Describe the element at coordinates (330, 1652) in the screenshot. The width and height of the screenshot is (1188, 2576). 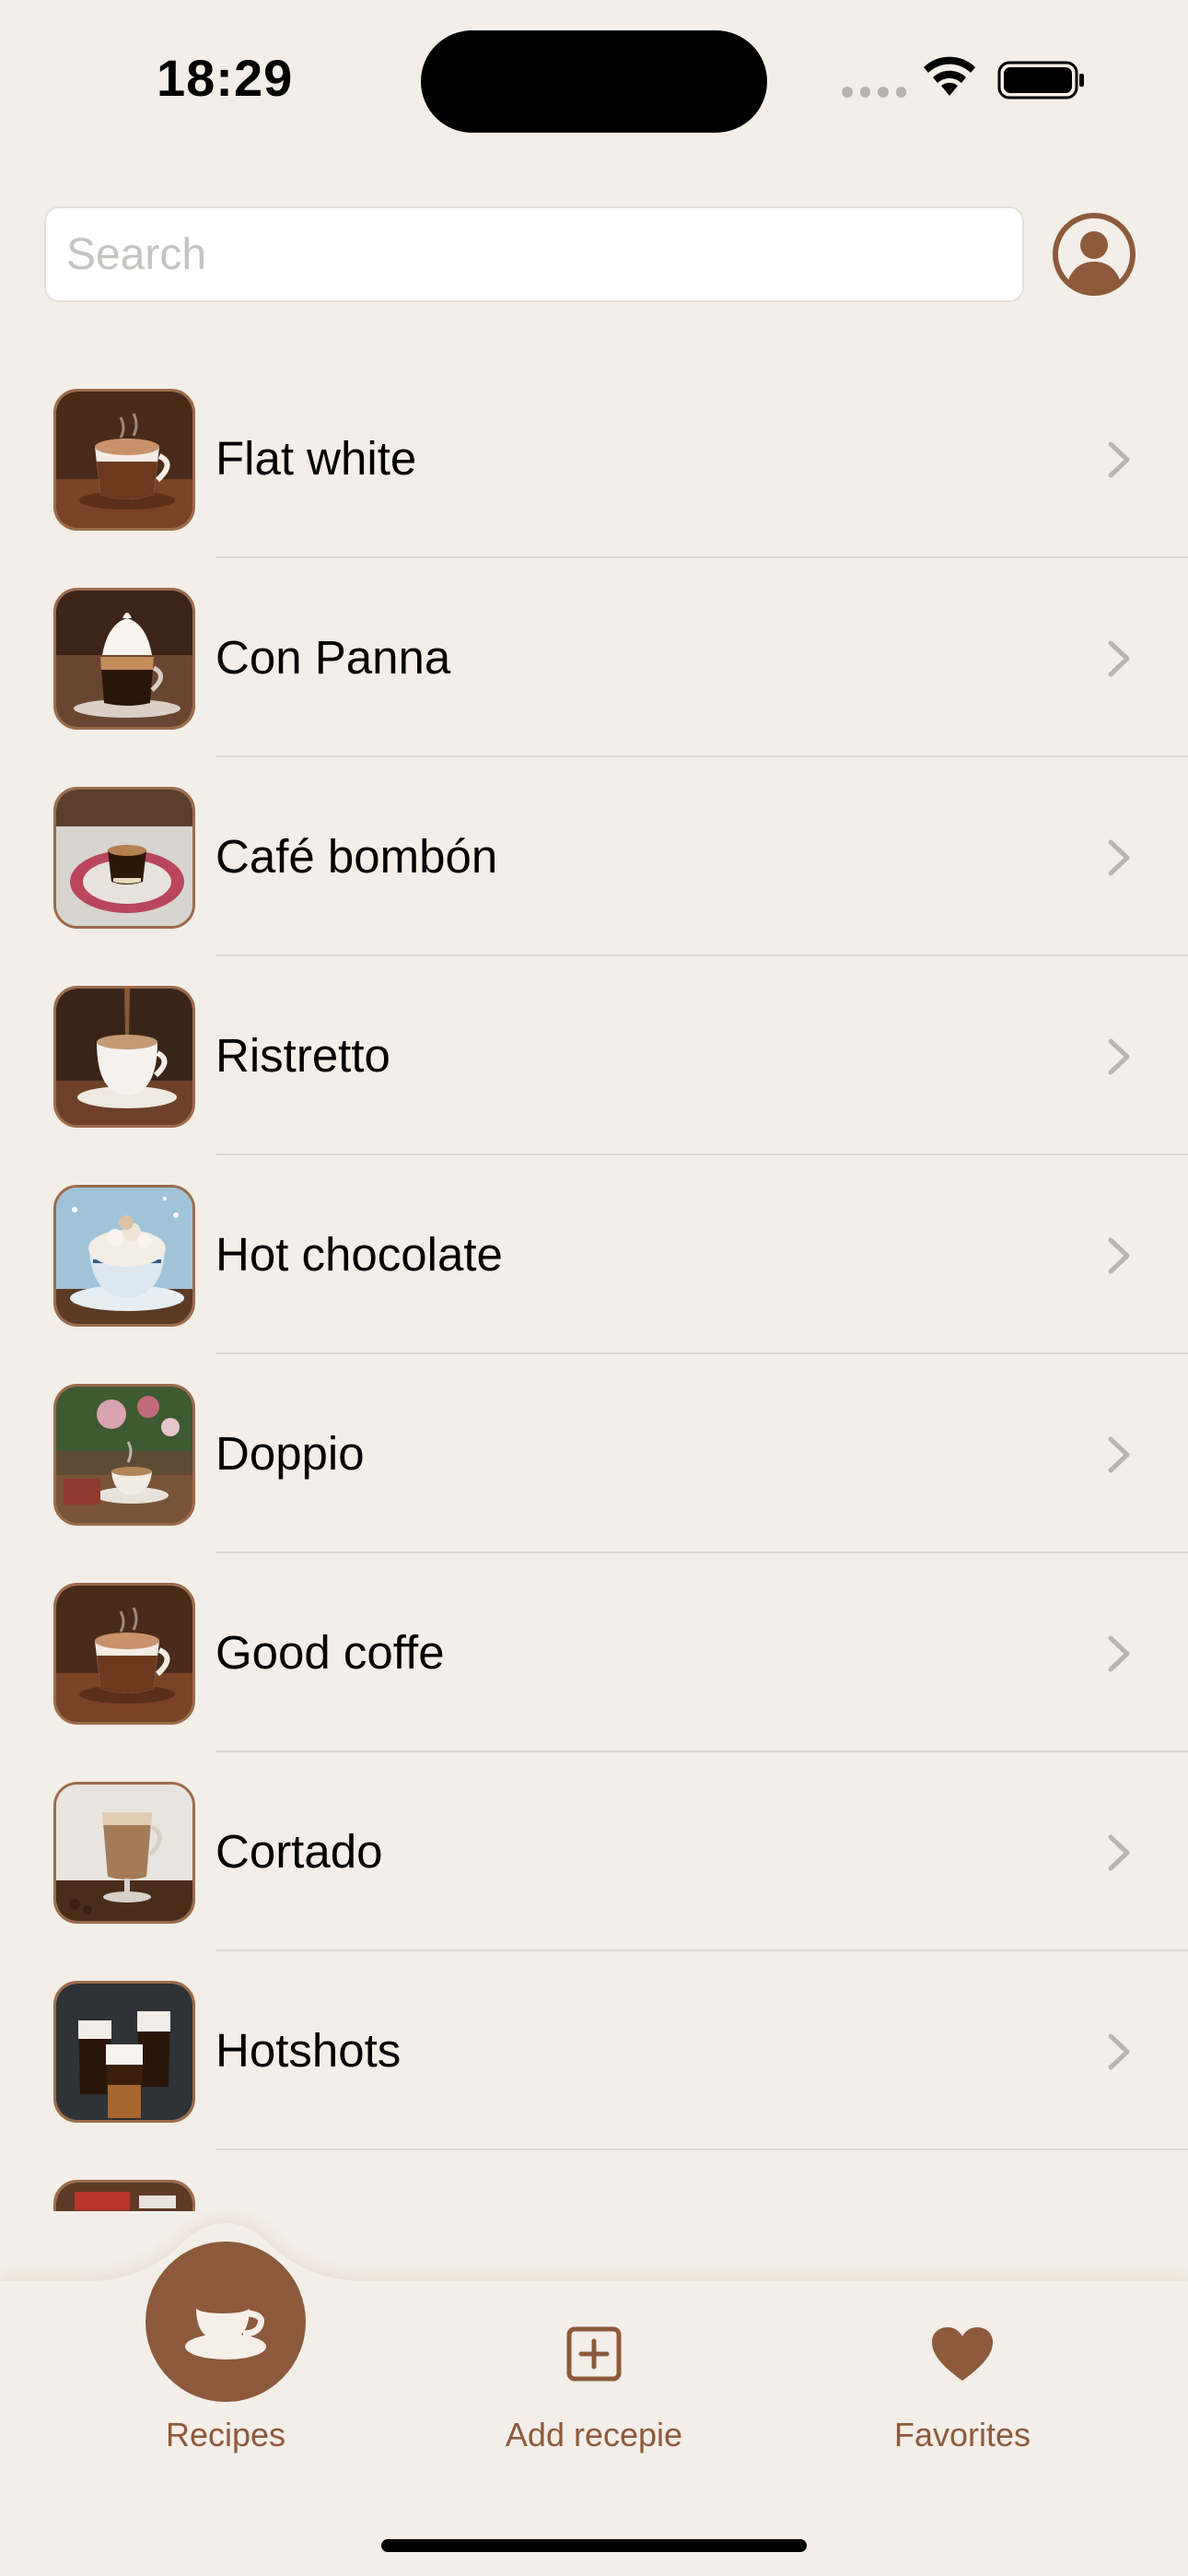
I see `recipe-name: Good coffe` at that location.